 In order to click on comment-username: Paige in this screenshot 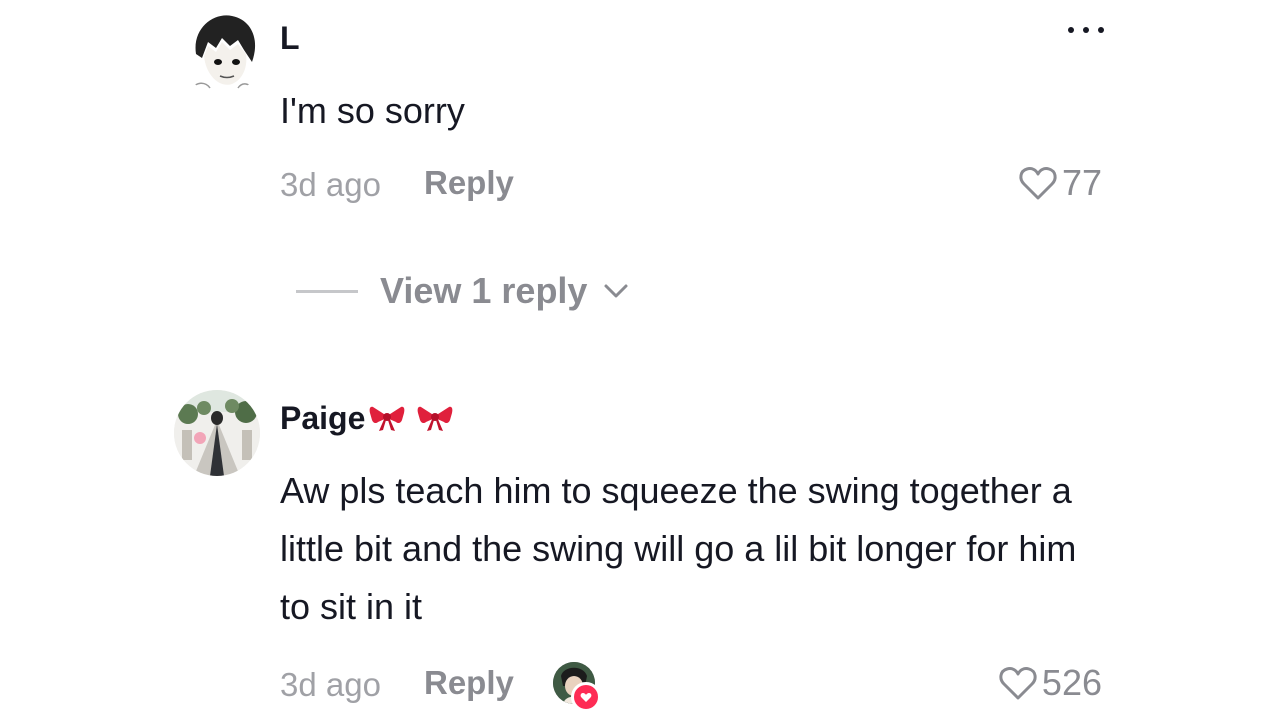, I will do `click(366, 418)`.